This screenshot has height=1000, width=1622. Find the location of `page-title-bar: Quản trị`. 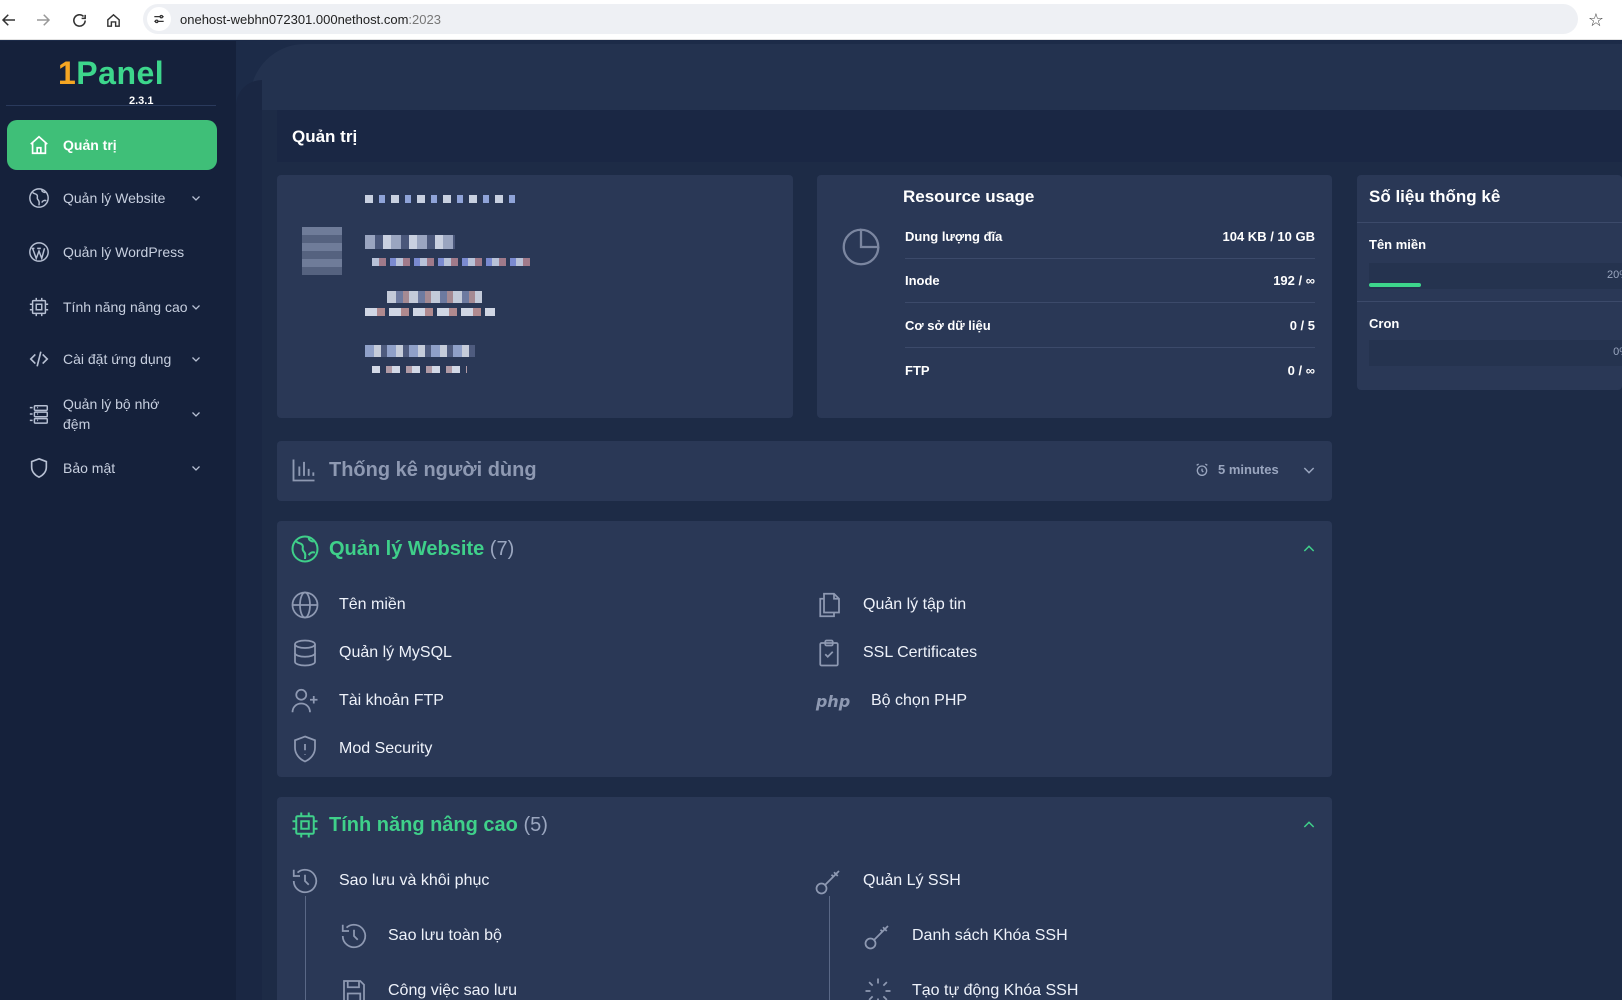

page-title-bar: Quản trị is located at coordinates (949, 136).